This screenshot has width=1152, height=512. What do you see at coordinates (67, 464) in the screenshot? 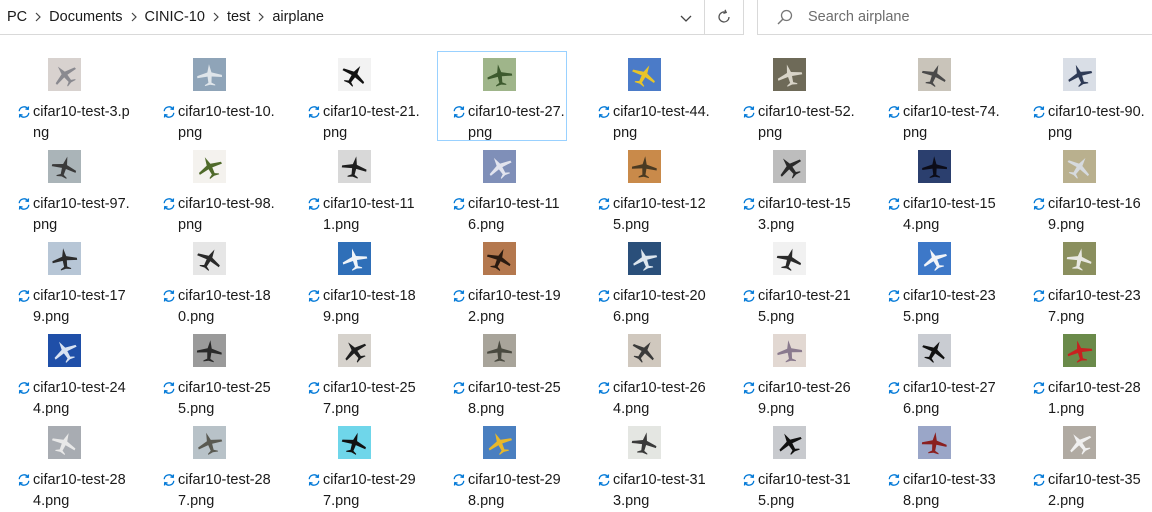
I see `file-item: cifar10-test-28 4.png` at bounding box center [67, 464].